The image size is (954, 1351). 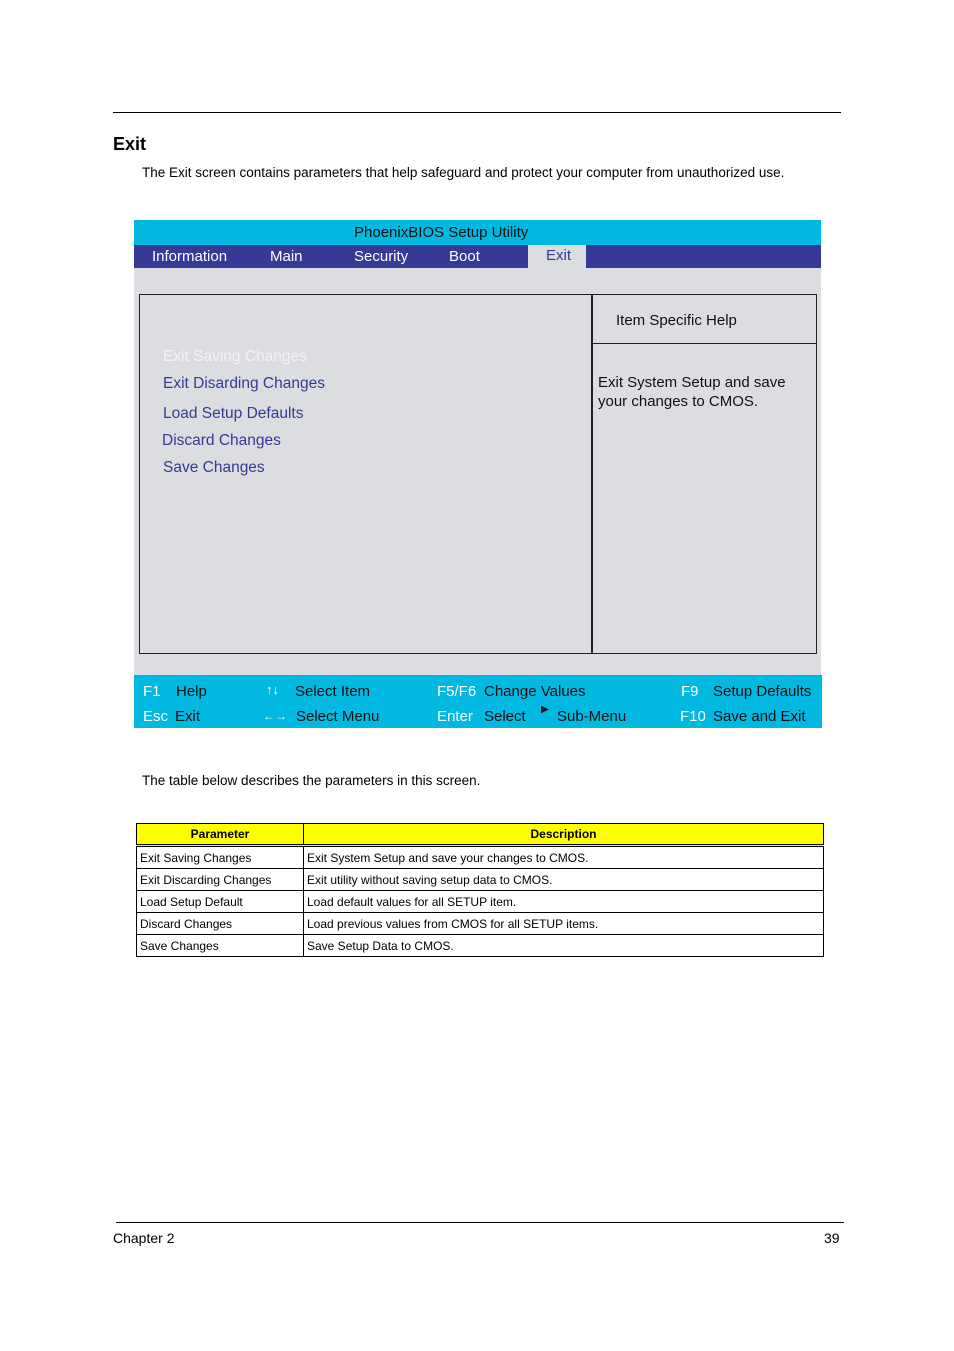 What do you see at coordinates (563, 901) in the screenshot?
I see `row-description: Load default values for all SETUP item.` at bounding box center [563, 901].